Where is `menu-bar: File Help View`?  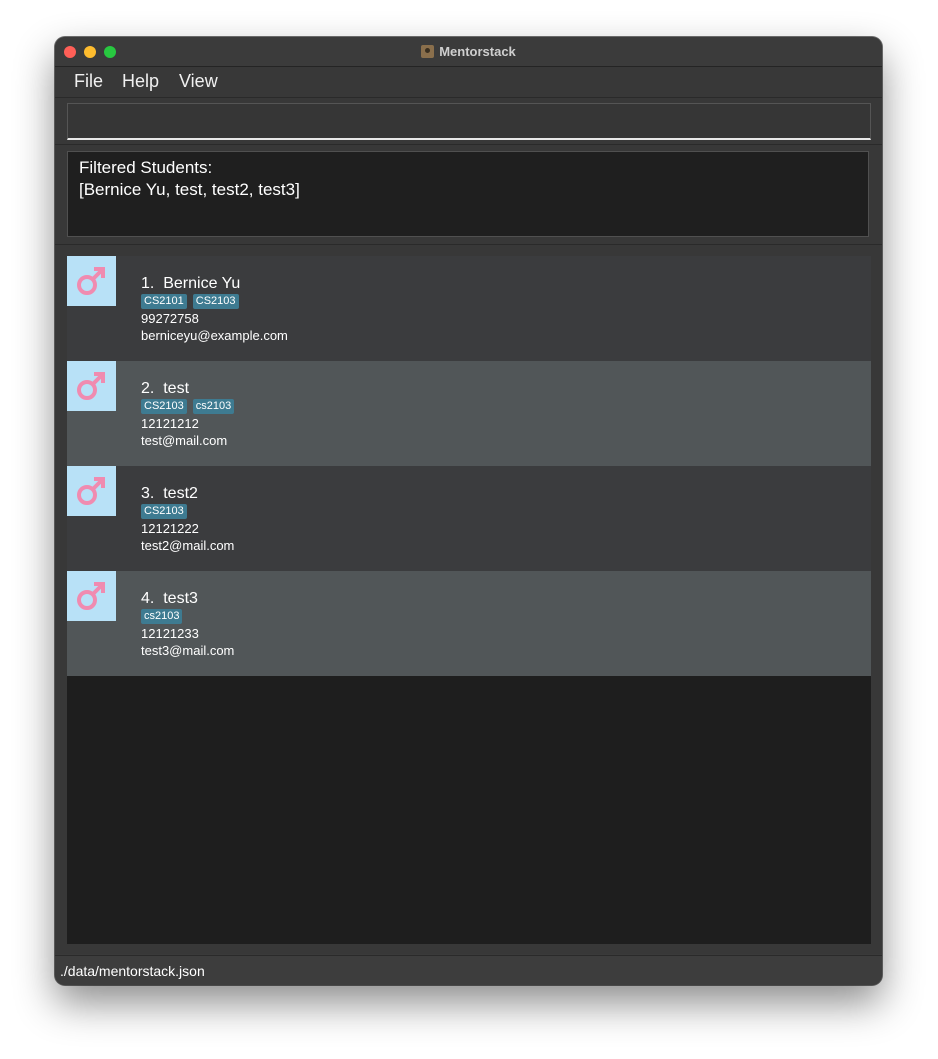 menu-bar: File Help View is located at coordinates (468, 82).